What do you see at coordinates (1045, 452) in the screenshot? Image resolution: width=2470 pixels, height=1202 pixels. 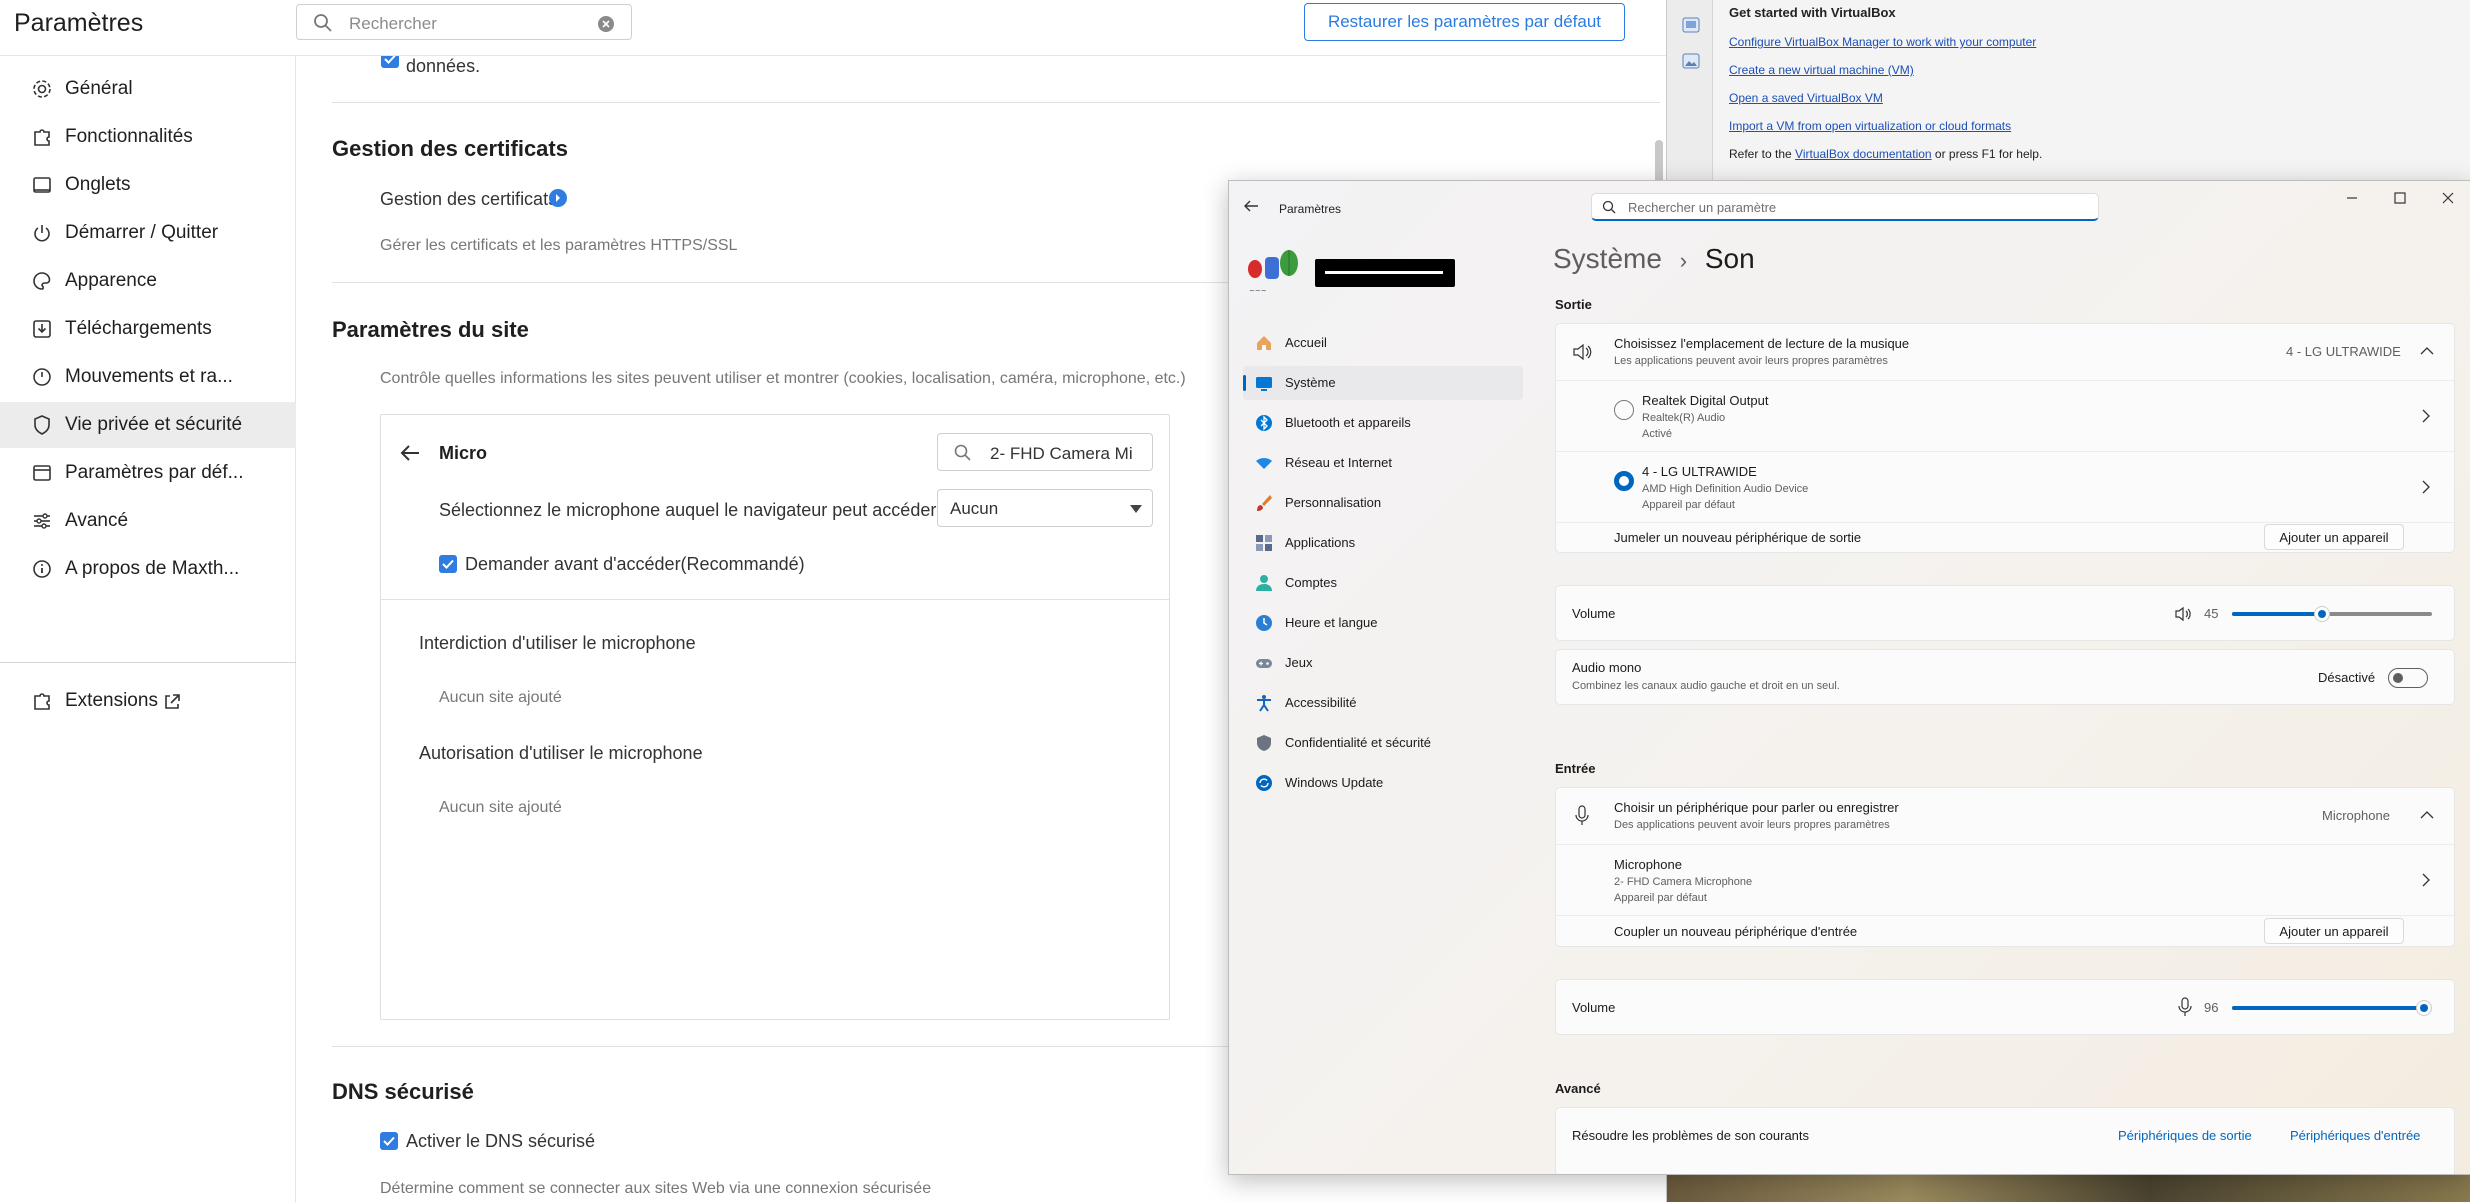 I see `micro-search-input: 2- FHD Camera Mi` at bounding box center [1045, 452].